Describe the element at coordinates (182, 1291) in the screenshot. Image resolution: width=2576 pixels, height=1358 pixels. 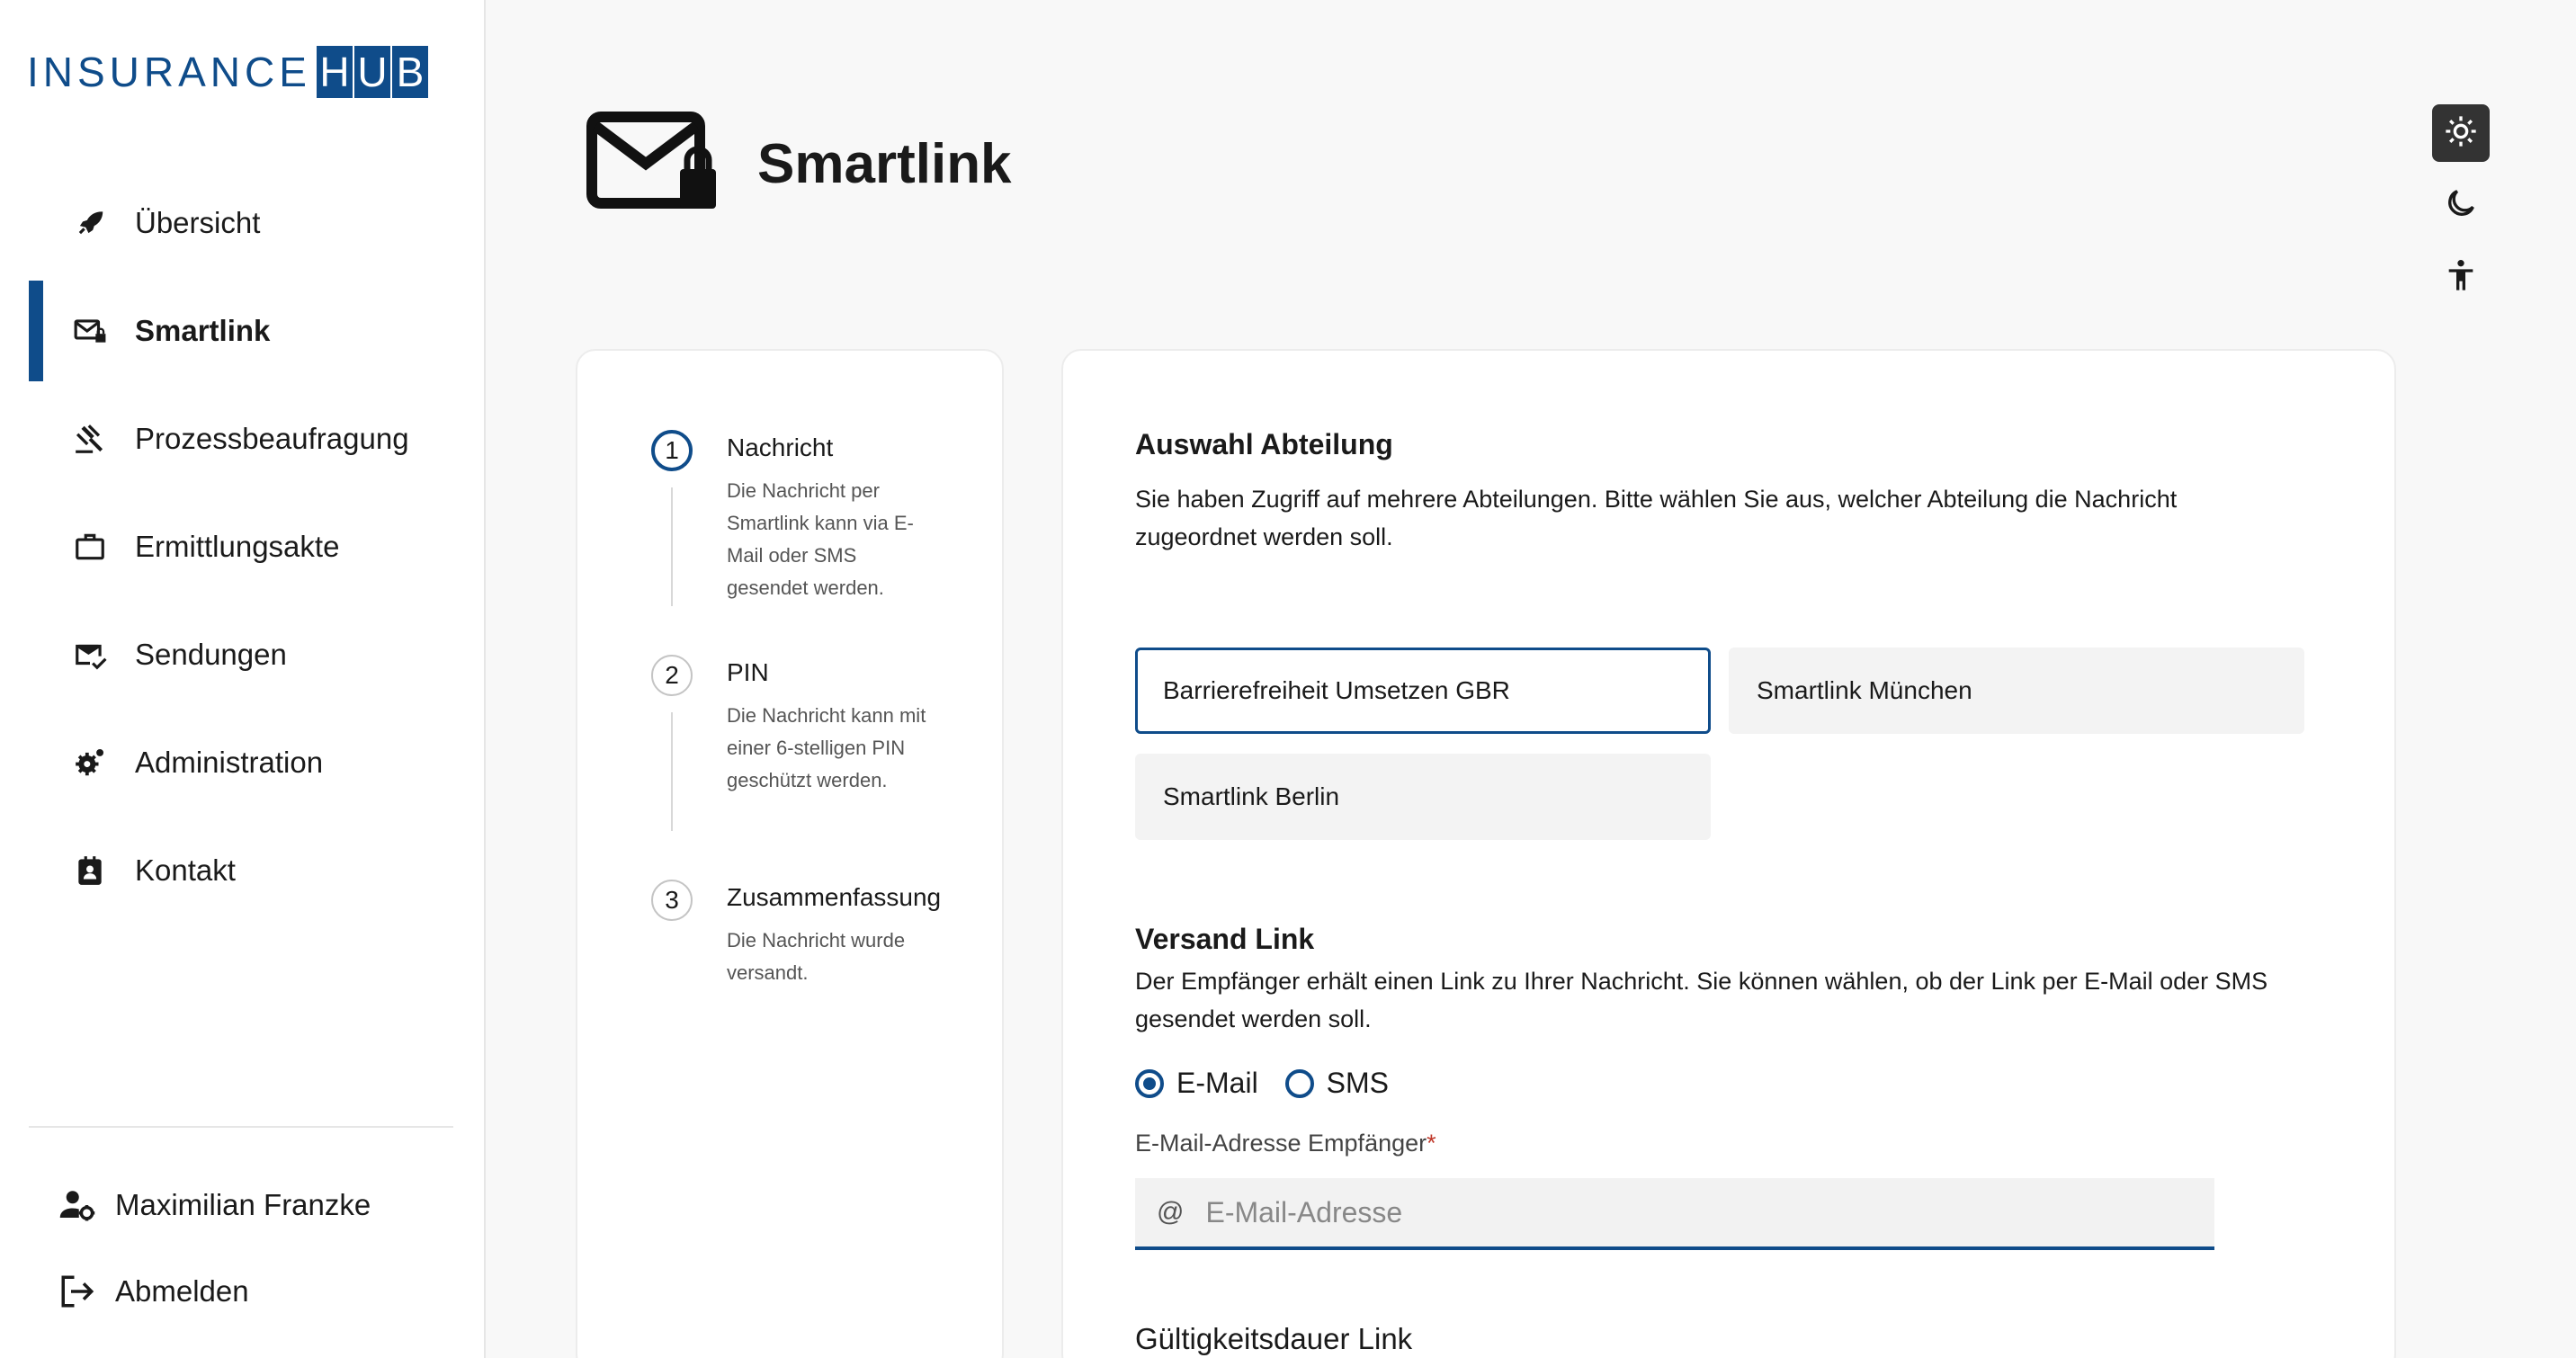
I see `logout-label: Abmelden` at that location.